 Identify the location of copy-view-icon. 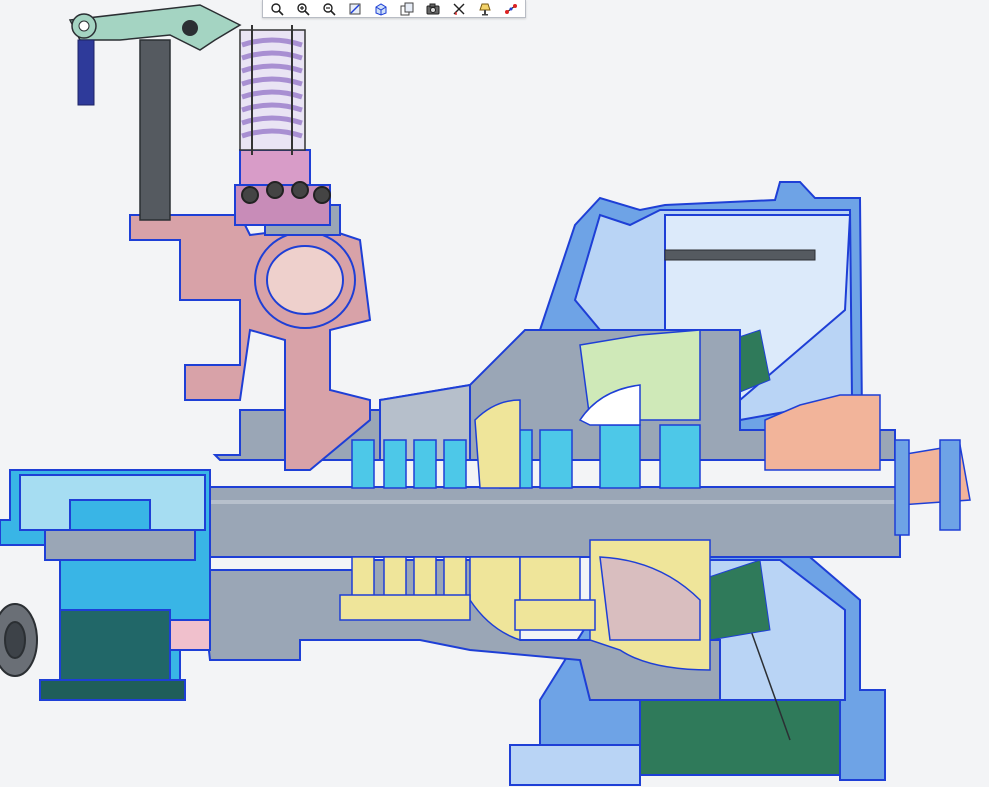
(407, 8).